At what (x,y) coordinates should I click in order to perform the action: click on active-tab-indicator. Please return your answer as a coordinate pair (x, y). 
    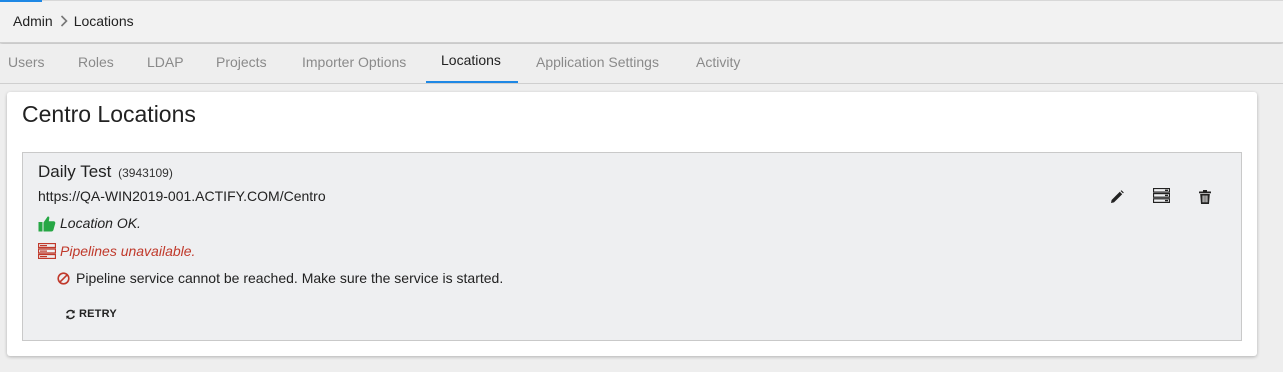
    Looking at the image, I should click on (472, 82).